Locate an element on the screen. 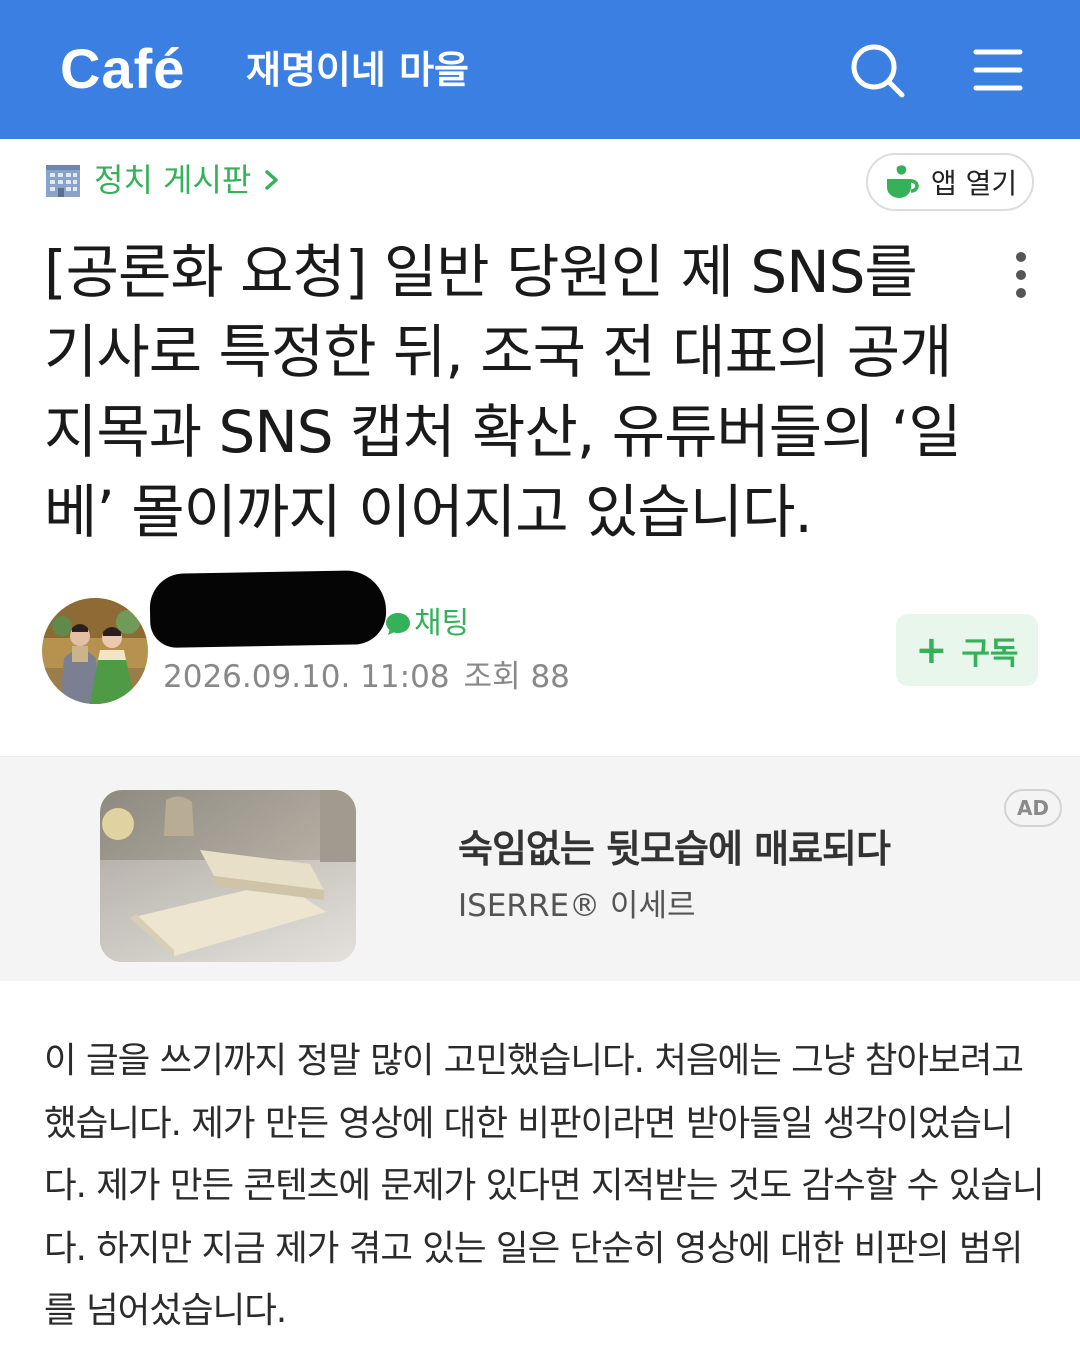 Image resolution: width=1080 pixels, height=1363 pixels. menu-button is located at coordinates (998, 70).